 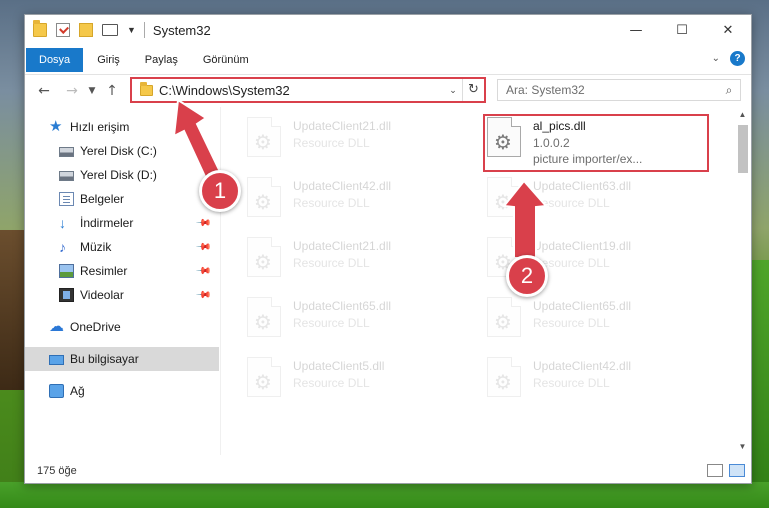 I want to click on callout-badge-2: 2, so click(x=527, y=276).